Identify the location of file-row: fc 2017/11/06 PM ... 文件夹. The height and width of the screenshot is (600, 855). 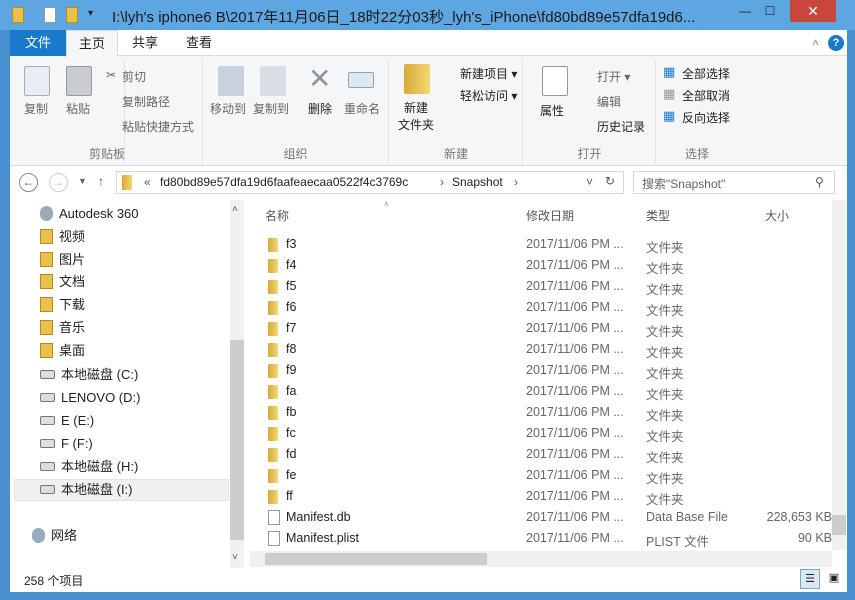
(547, 433).